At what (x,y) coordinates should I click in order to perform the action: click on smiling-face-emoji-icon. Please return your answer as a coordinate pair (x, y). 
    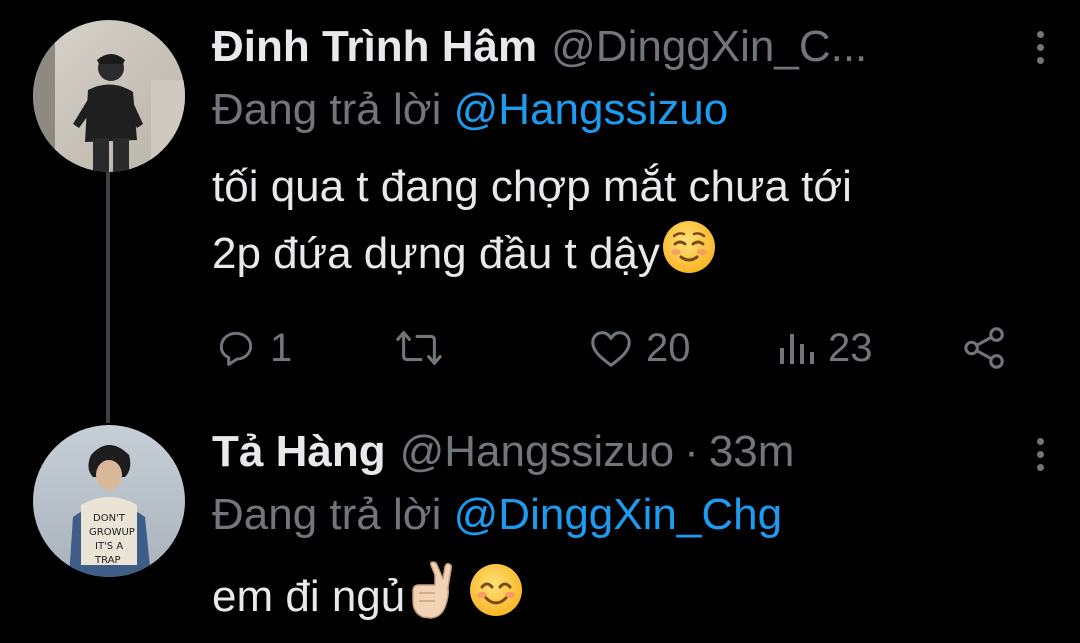
    Looking at the image, I should click on (496, 598).